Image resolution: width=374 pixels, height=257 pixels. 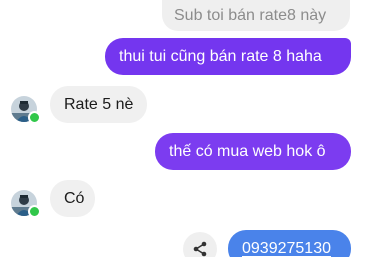 I want to click on incoming-message: Có, so click(x=72, y=198).